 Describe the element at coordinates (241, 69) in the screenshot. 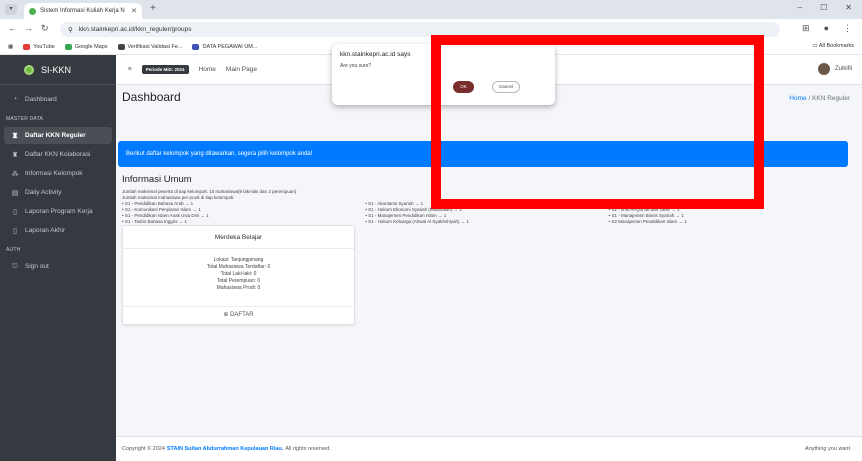

I see `nav-link-main-page: Main Page` at that location.